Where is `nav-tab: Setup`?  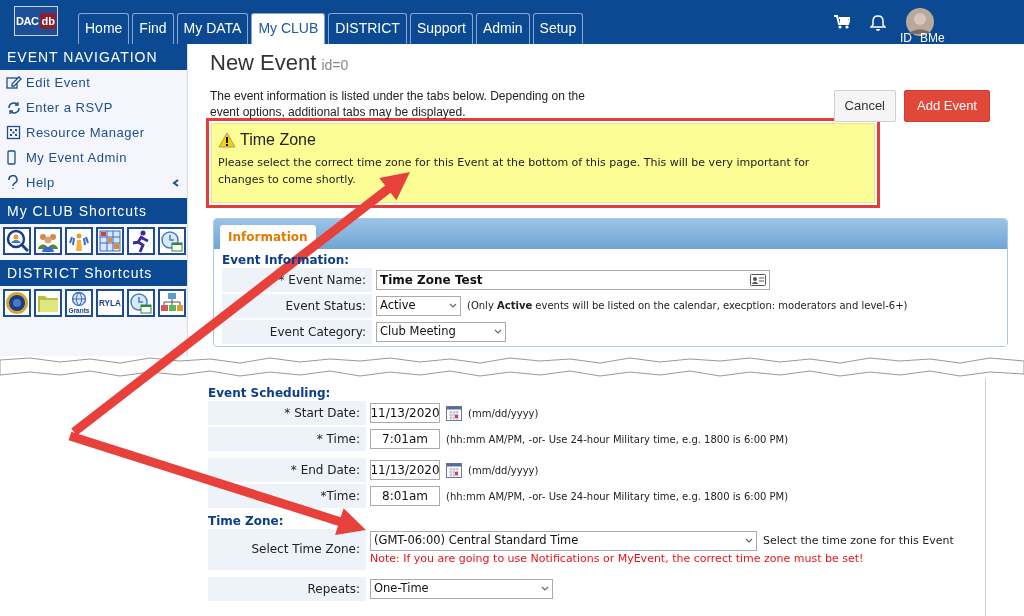
nav-tab: Setup is located at coordinates (558, 28).